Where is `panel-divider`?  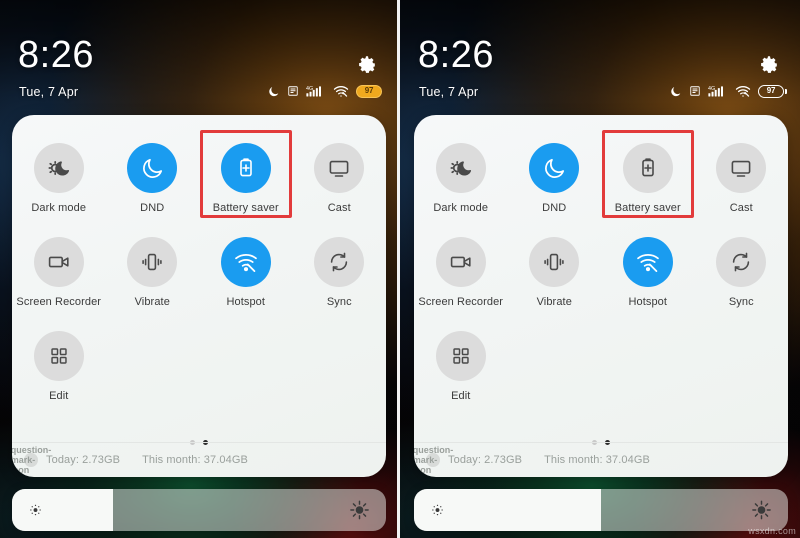 panel-divider is located at coordinates (398, 269).